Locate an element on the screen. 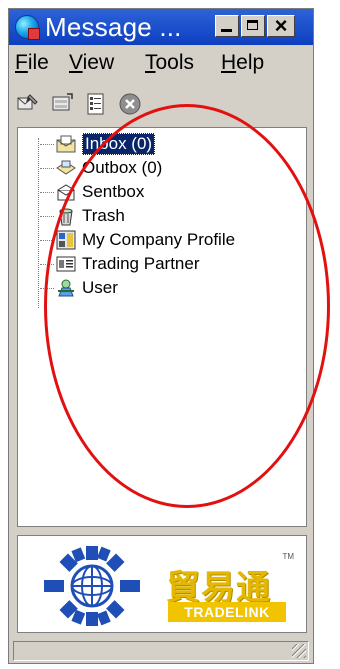 The width and height of the screenshot is (340, 669). company-profile-icon is located at coordinates (66, 240).